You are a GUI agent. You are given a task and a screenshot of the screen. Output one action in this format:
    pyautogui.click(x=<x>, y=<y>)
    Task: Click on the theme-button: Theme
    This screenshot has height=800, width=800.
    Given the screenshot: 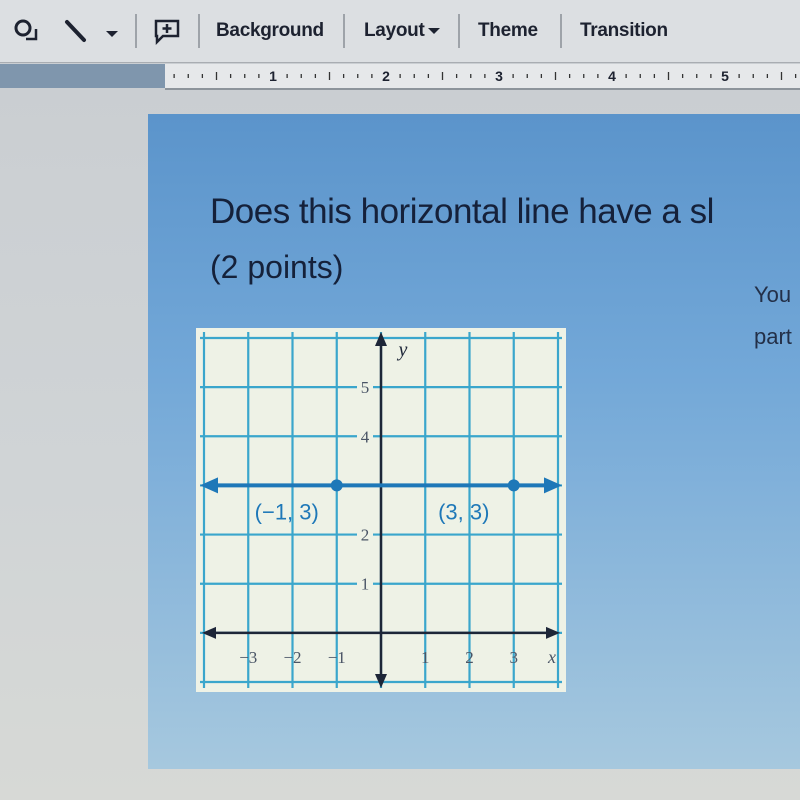 What is the action you would take?
    pyautogui.click(x=508, y=31)
    